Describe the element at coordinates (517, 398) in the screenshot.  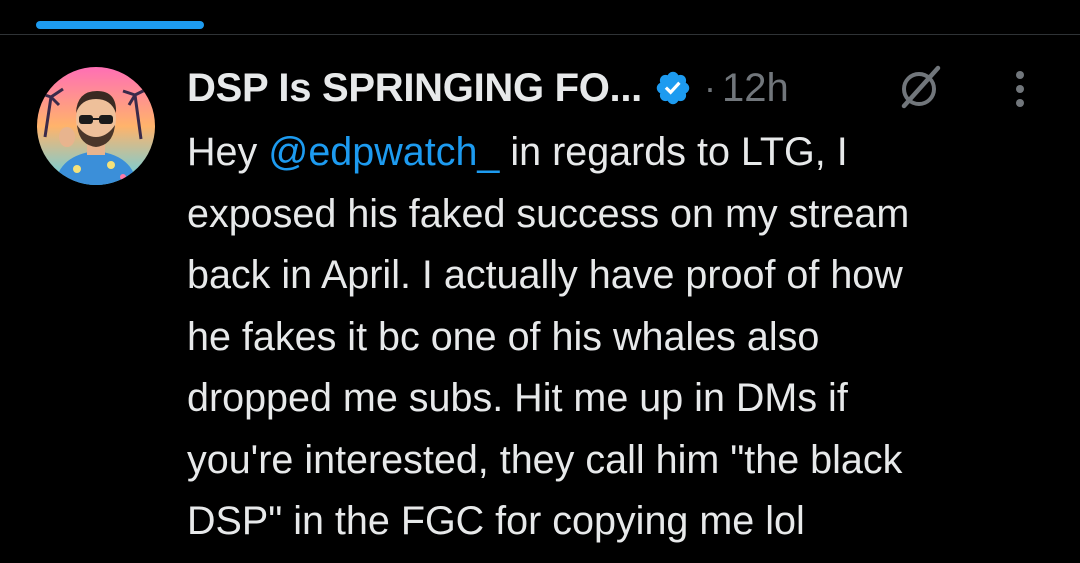
I see `tweet-text-line: dropped me subs. Hit me up in DMs if` at that location.